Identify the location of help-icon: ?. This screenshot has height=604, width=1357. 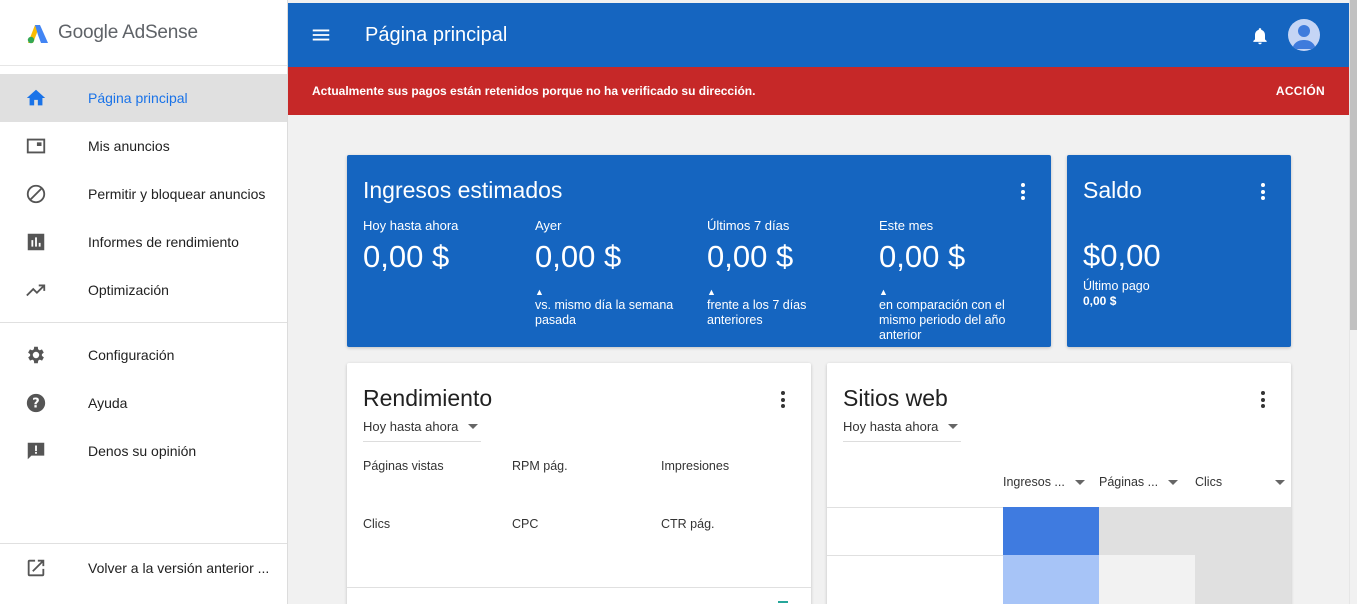
(44, 403).